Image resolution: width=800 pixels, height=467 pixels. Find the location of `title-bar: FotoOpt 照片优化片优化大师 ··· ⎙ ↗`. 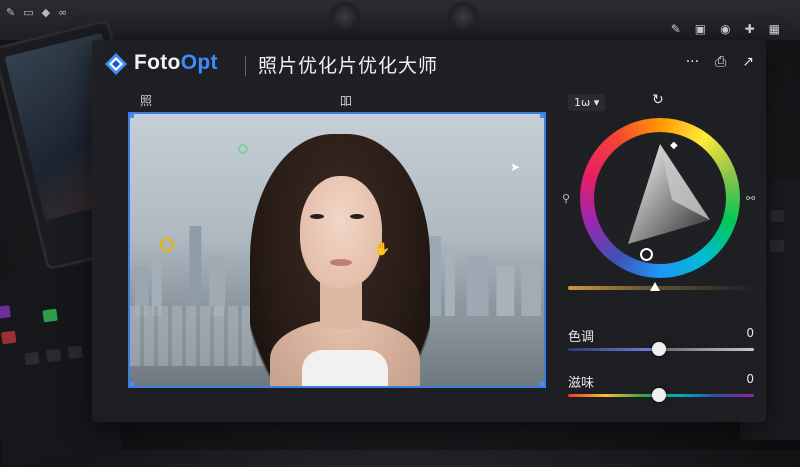

title-bar: FotoOpt 照片优化片优化大师 ··· ⎙ ↗ is located at coordinates (429, 66).